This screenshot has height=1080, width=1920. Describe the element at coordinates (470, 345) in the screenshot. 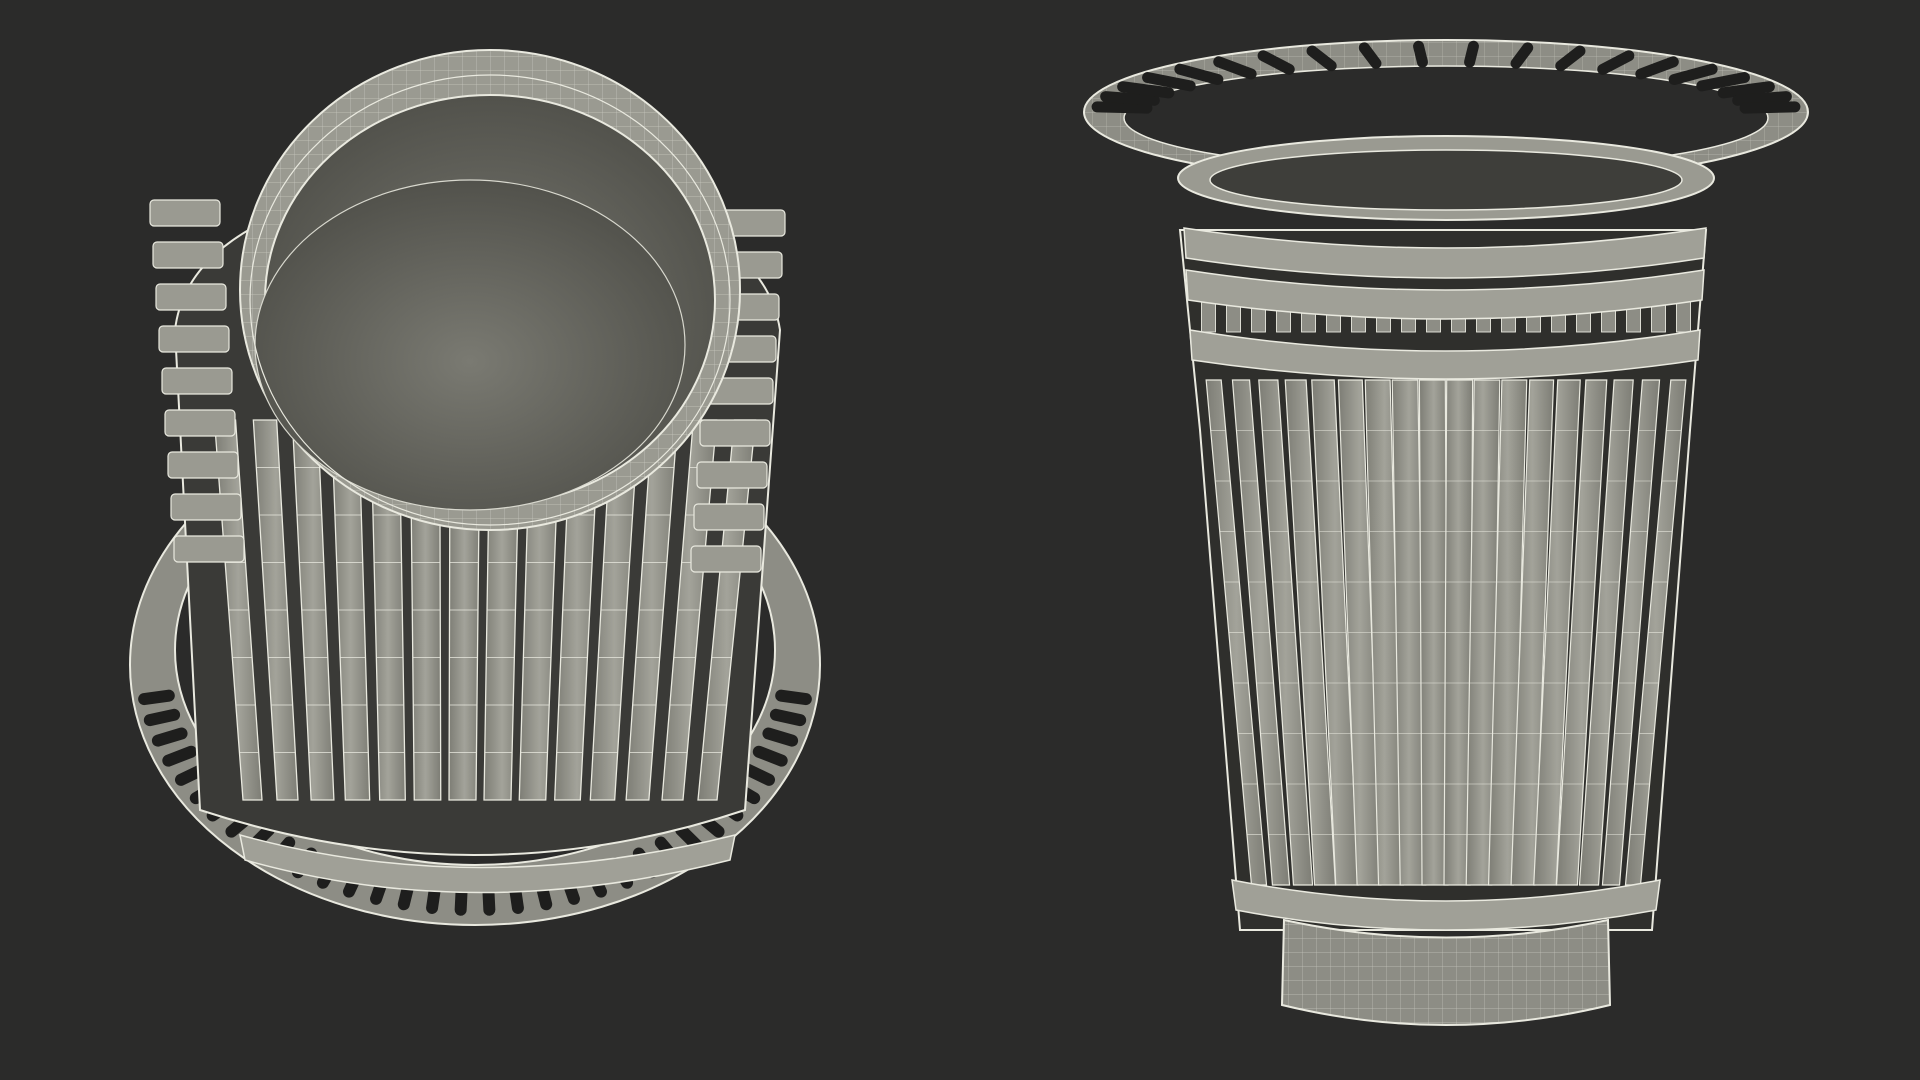

I see `bin-interior-floor` at that location.